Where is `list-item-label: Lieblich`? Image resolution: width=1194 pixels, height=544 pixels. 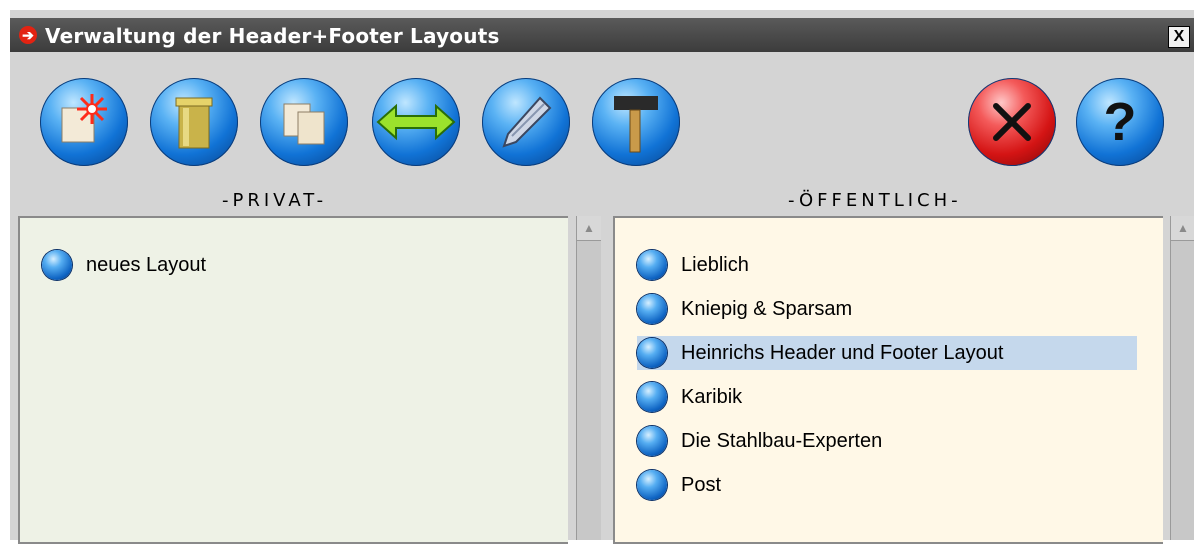 list-item-label: Lieblich is located at coordinates (715, 264).